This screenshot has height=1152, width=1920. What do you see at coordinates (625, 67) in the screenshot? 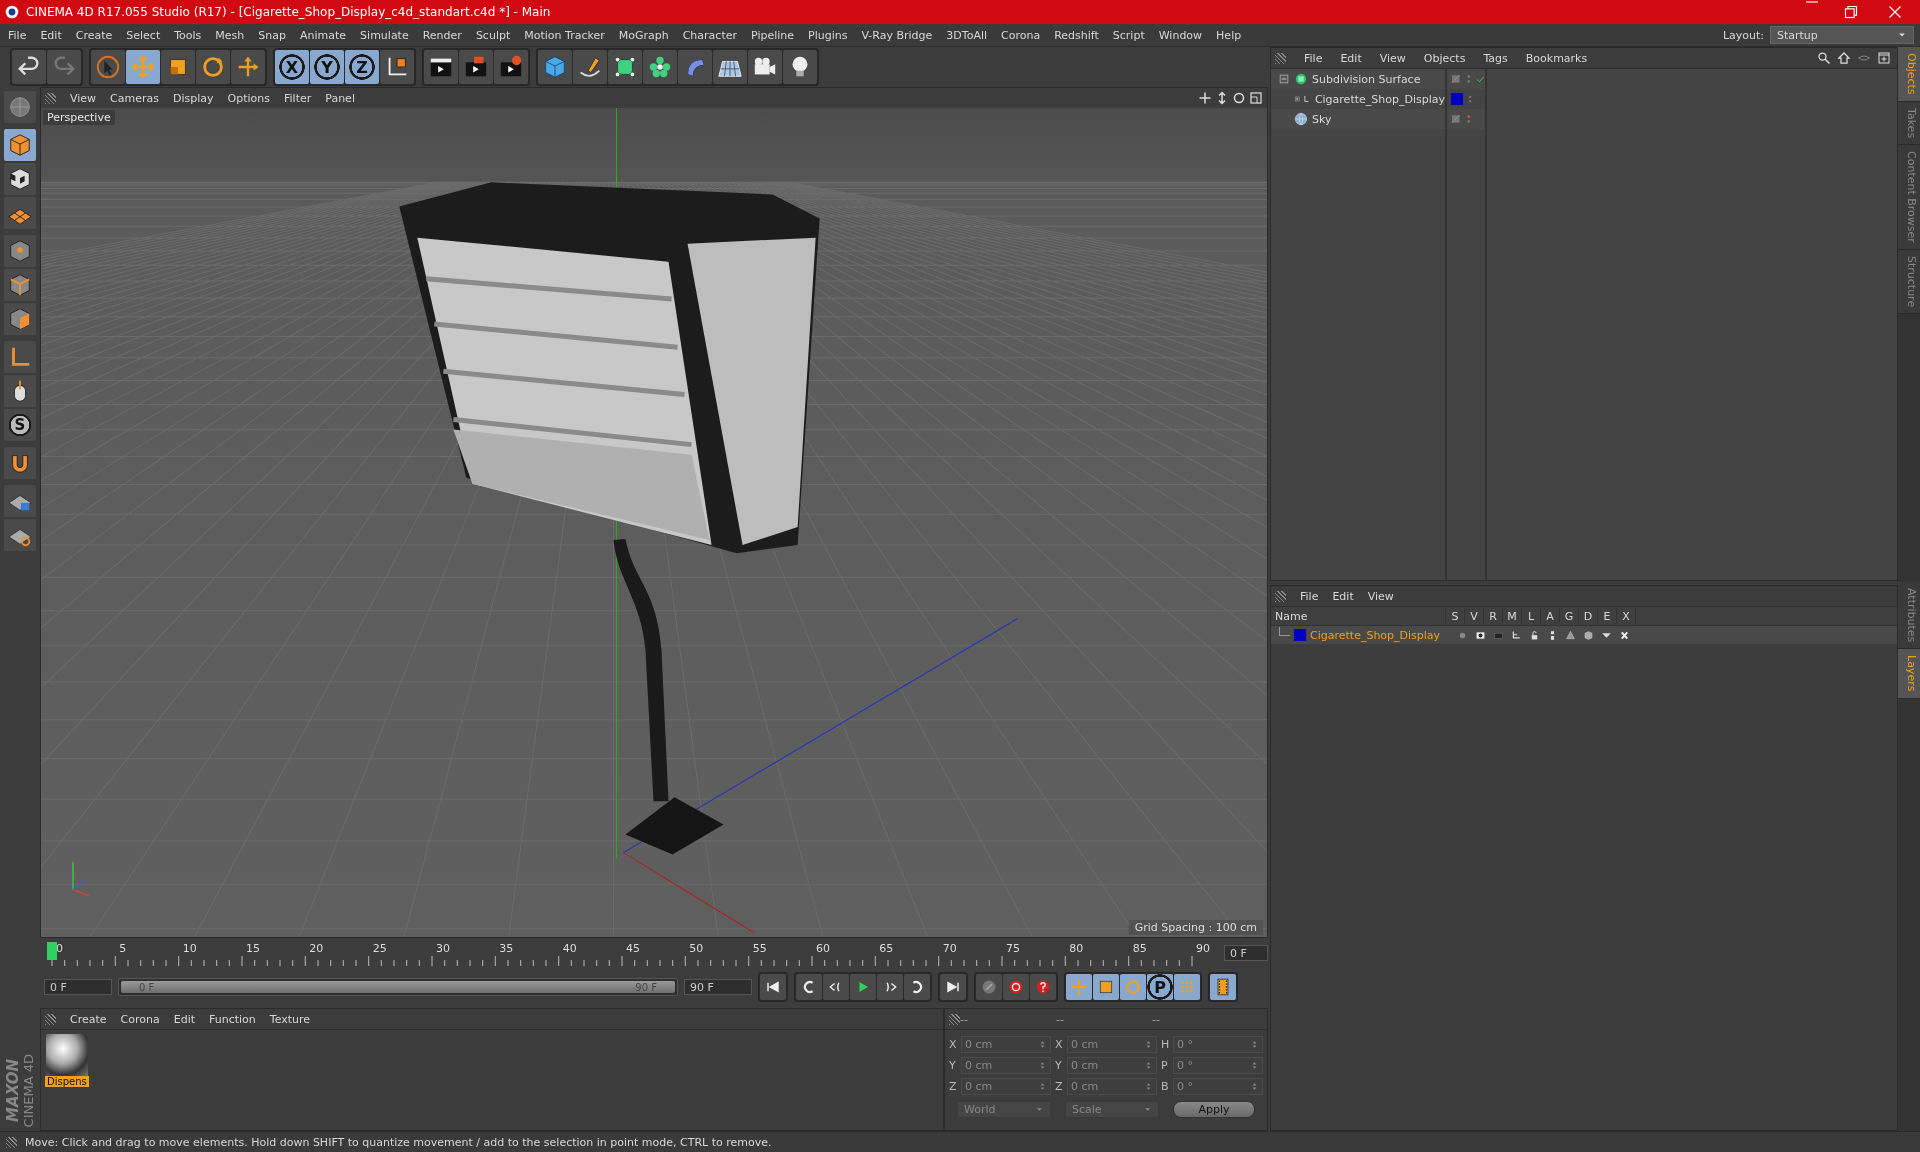
I see `subdivision-tool` at bounding box center [625, 67].